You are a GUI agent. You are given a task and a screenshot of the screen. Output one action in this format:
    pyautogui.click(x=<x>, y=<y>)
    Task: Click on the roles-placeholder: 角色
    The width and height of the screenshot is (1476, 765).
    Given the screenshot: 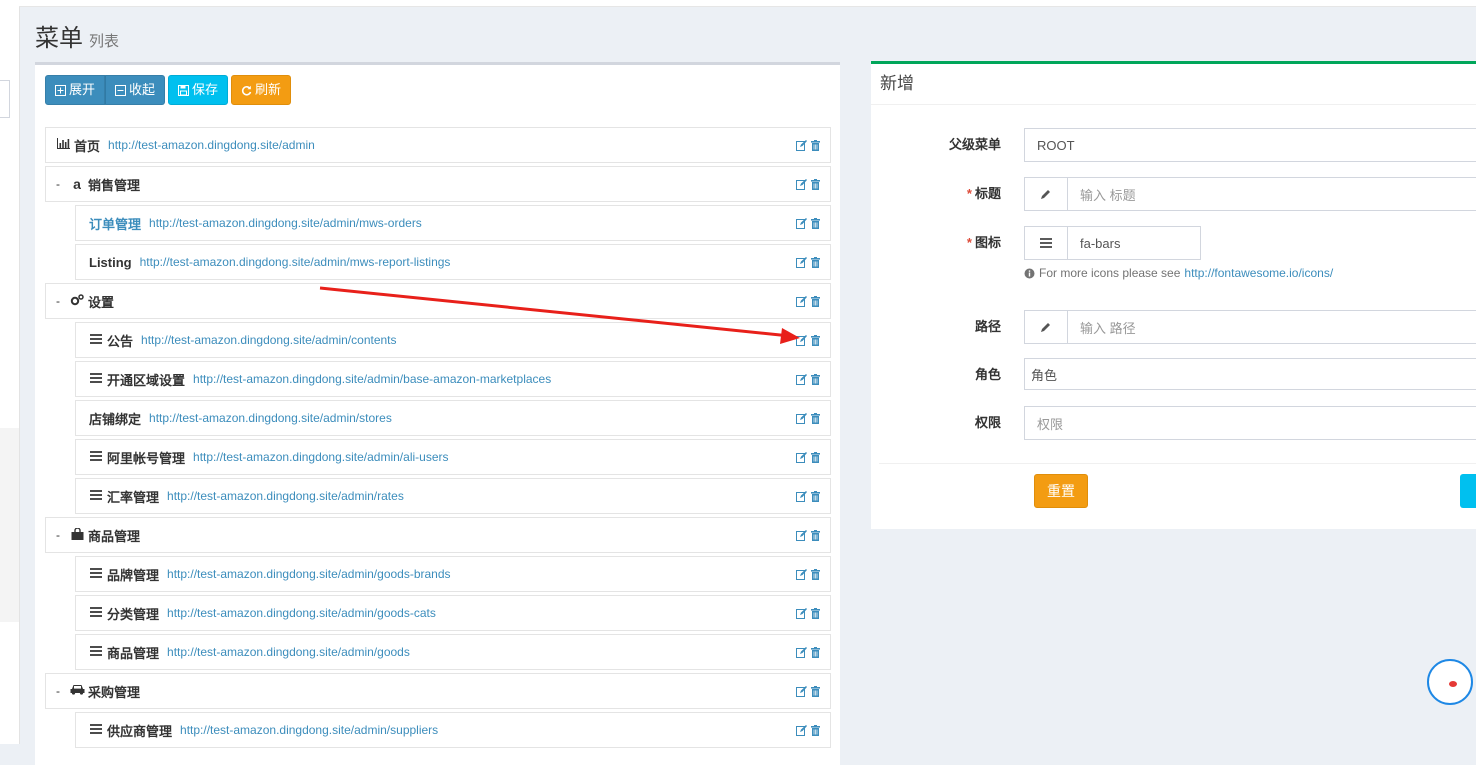 What is the action you would take?
    pyautogui.click(x=1044, y=375)
    